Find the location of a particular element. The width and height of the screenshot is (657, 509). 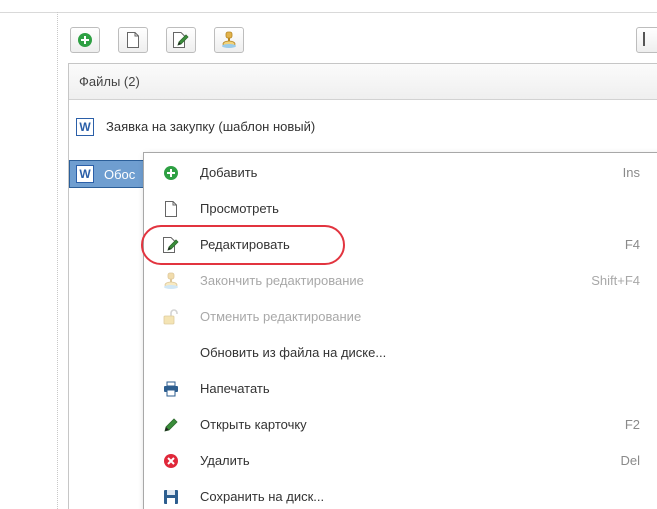

menu-item-shortcut: Shift+F4 is located at coordinates (615, 280).